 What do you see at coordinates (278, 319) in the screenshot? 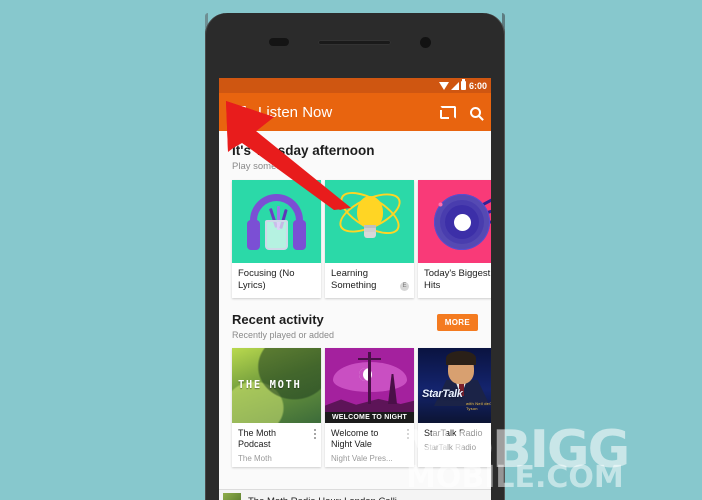
I see `section-title: Recent activity` at bounding box center [278, 319].